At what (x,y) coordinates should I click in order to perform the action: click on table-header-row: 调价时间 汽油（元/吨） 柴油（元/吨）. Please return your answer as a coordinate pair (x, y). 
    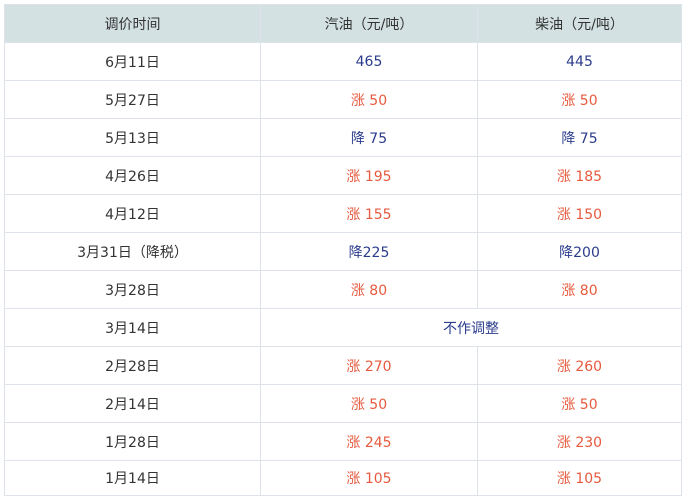
    Looking at the image, I should click on (343, 23).